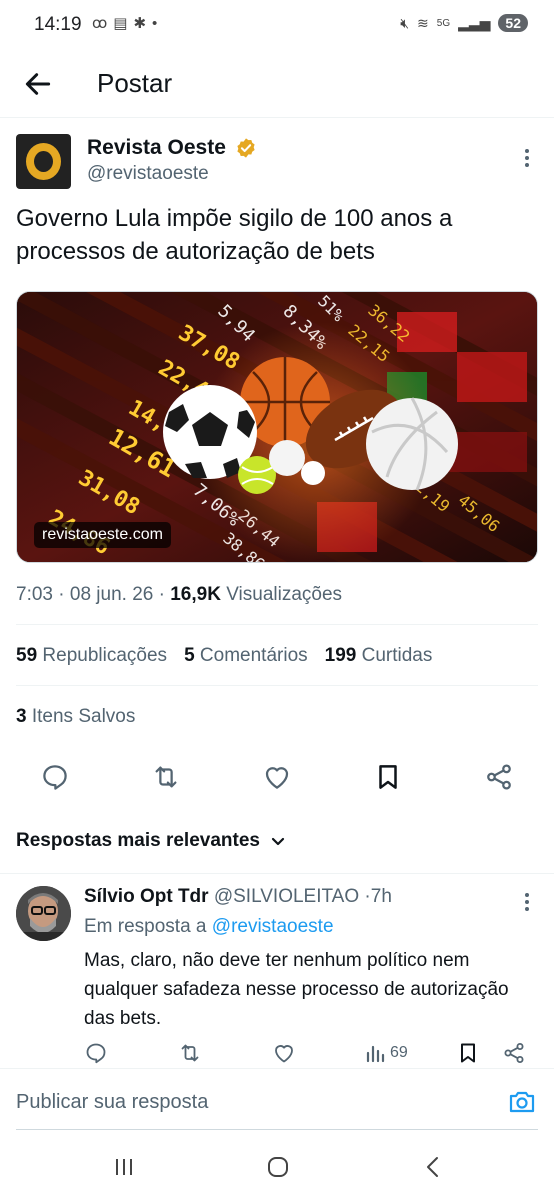 The image size is (554, 1200). I want to click on reposts-stat: 59 Republicações, so click(91, 656).